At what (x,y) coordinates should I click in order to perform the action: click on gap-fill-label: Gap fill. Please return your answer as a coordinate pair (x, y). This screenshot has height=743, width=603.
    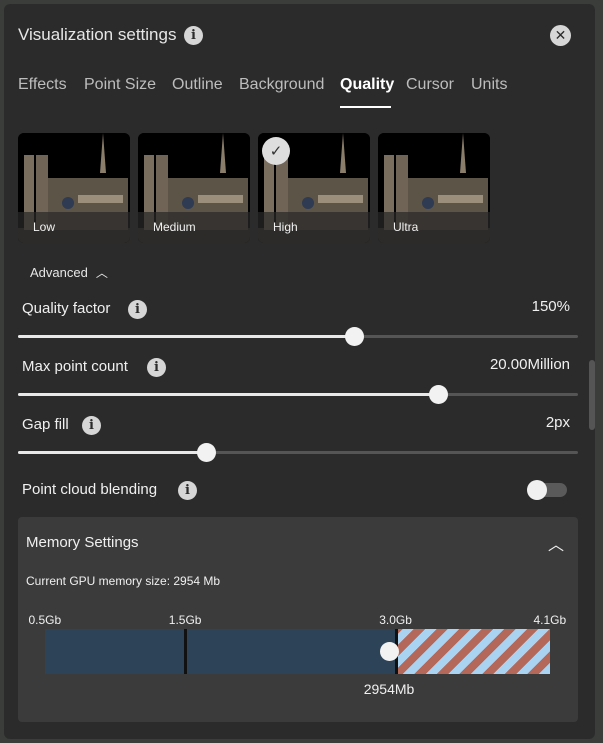
    Looking at the image, I should click on (45, 424).